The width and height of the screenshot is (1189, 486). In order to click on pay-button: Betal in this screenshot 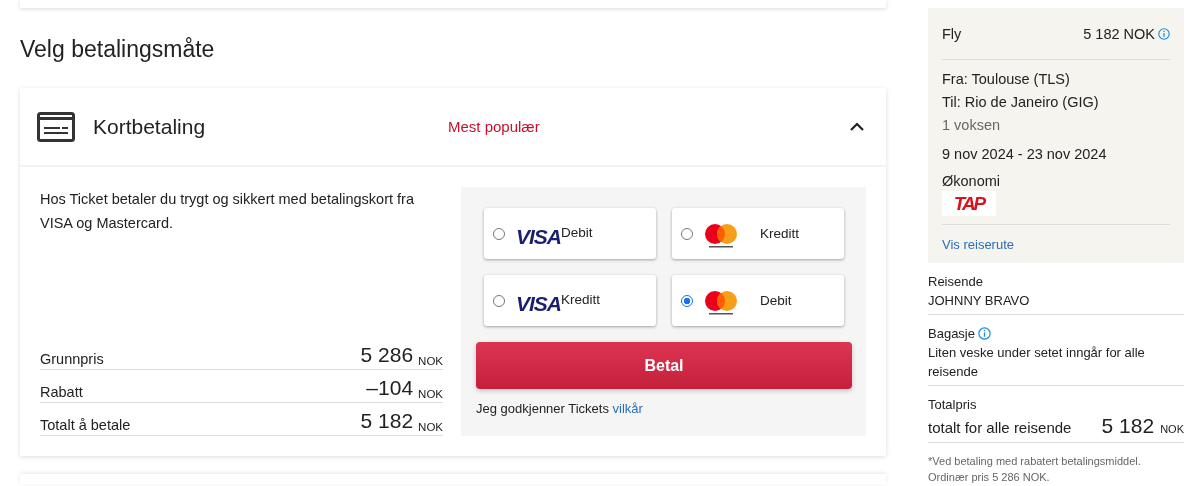, I will do `click(664, 365)`.